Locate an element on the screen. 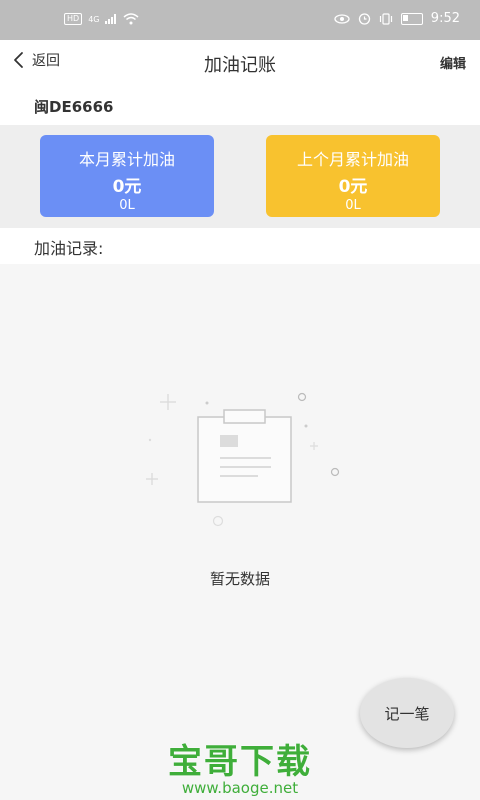  status-right: 9:52 is located at coordinates (397, 18).